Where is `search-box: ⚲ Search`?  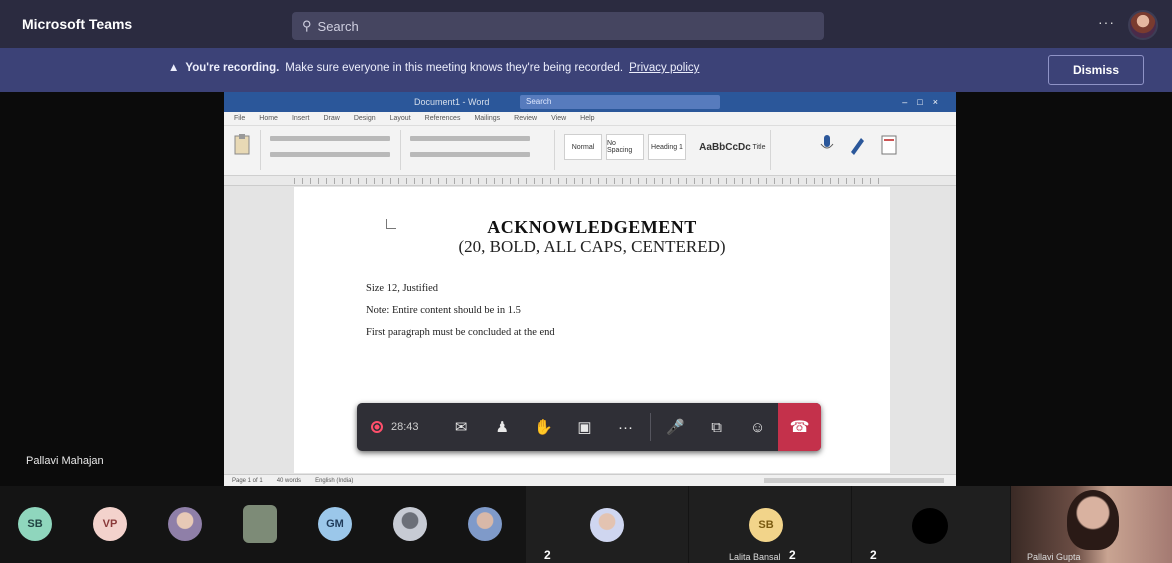 search-box: ⚲ Search is located at coordinates (558, 26).